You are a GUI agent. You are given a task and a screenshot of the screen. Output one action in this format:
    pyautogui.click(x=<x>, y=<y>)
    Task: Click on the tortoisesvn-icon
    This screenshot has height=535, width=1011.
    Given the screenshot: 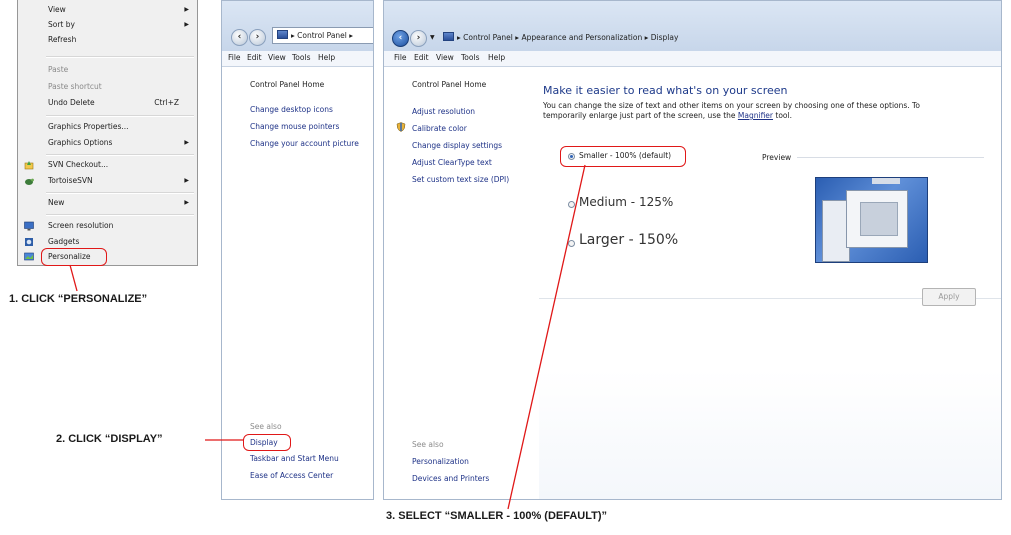 What is the action you would take?
    pyautogui.click(x=29, y=181)
    